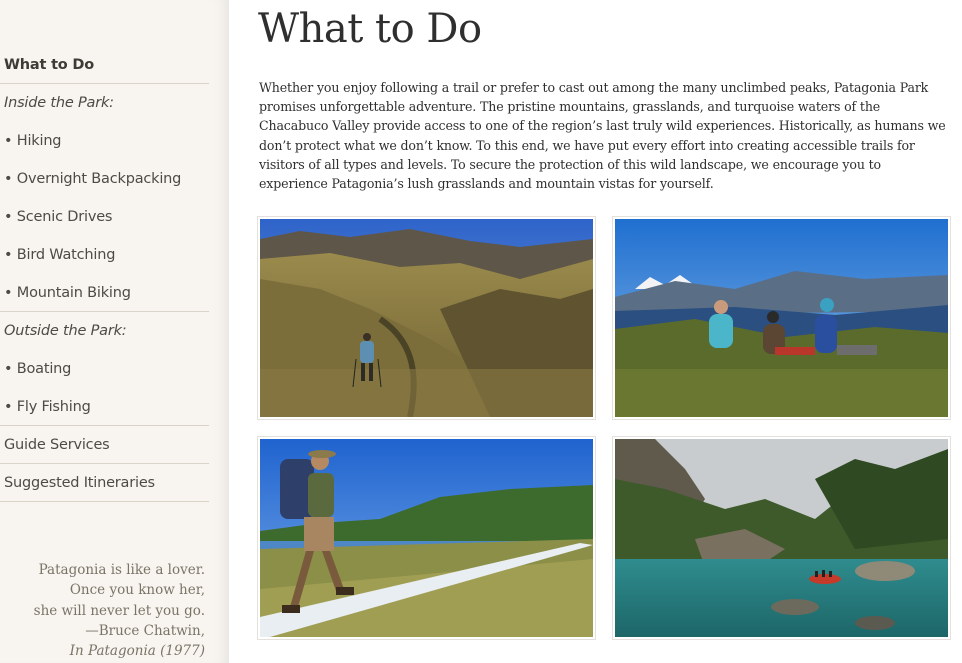 Image resolution: width=962 pixels, height=663 pixels. I want to click on sidebar-item-boating: • Boating, so click(104, 369).